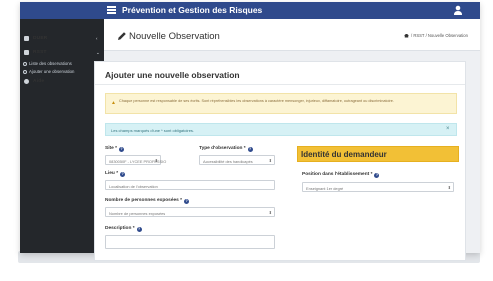 The width and height of the screenshot is (493, 281). I want to click on lieu-input: Localisation de l'observation, so click(190, 185).